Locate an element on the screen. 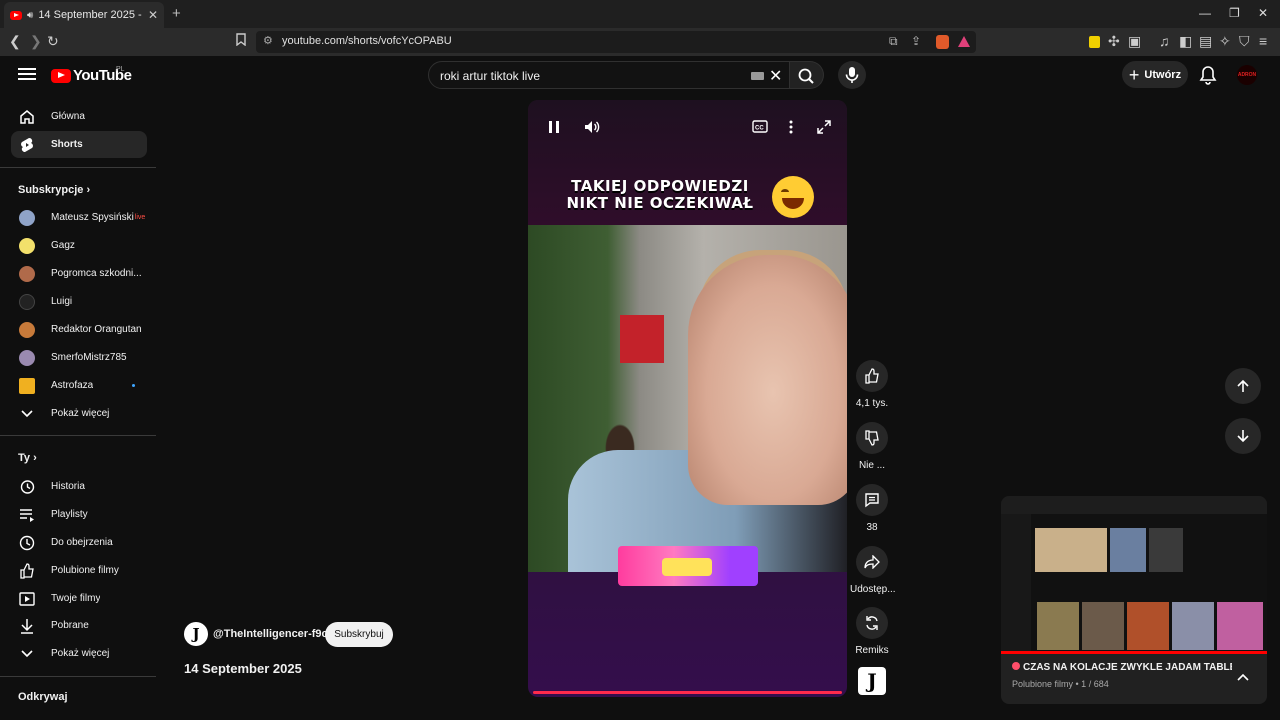  sidebar-item-liked: Polubione filmy is located at coordinates (79, 570).